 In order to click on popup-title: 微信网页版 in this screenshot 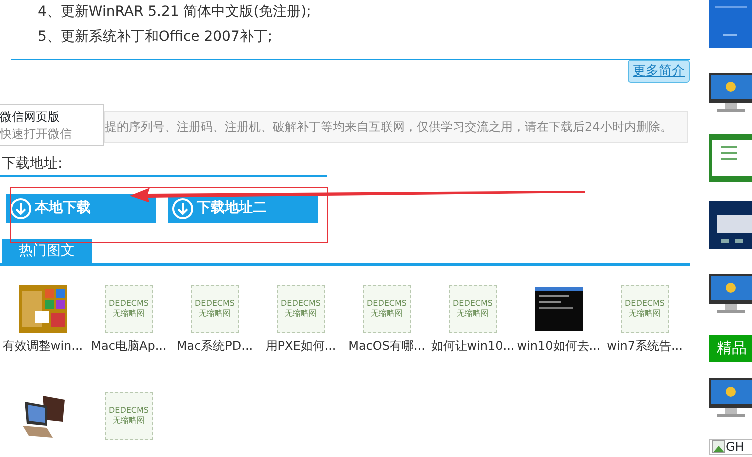, I will do `click(30, 117)`.